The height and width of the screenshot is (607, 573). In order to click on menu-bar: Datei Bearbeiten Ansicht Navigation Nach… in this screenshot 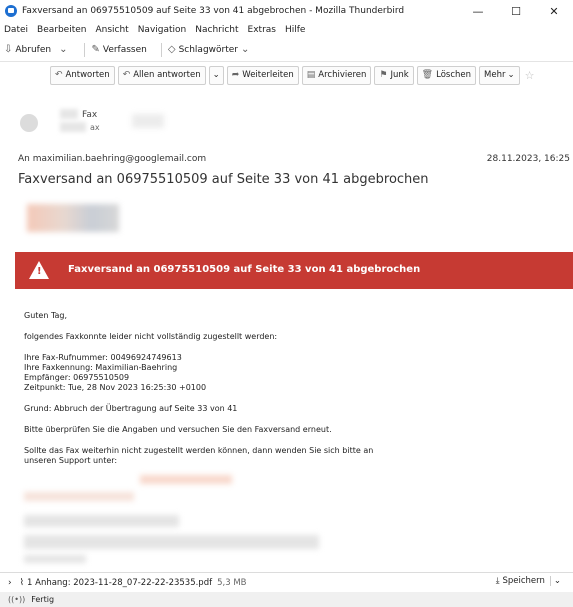, I will do `click(286, 30)`.